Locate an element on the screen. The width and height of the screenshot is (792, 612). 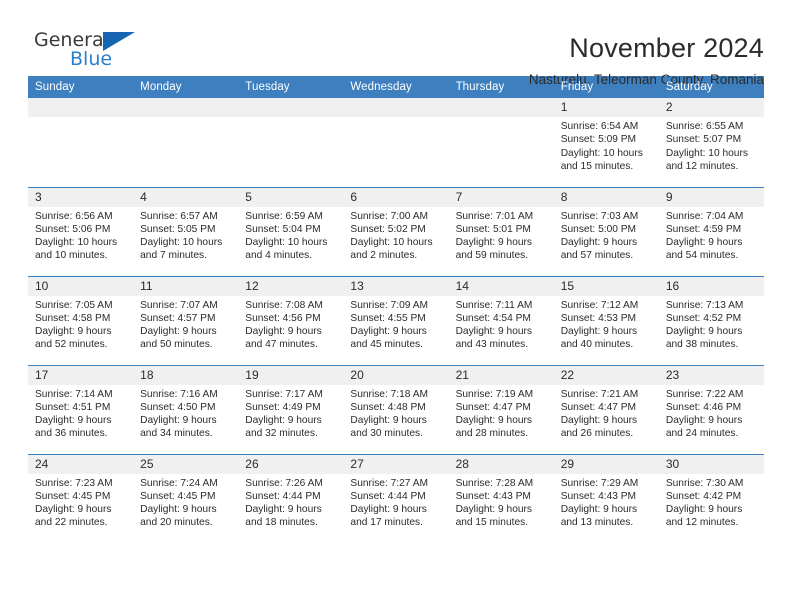
sunset-time: Sunset: 4:56 PM is located at coordinates (283, 318).